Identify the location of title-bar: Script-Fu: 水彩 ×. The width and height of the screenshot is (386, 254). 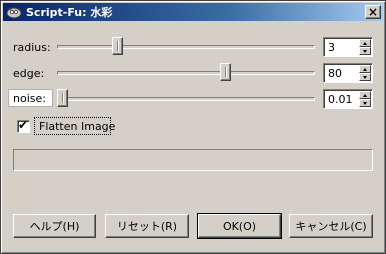
(193, 12).